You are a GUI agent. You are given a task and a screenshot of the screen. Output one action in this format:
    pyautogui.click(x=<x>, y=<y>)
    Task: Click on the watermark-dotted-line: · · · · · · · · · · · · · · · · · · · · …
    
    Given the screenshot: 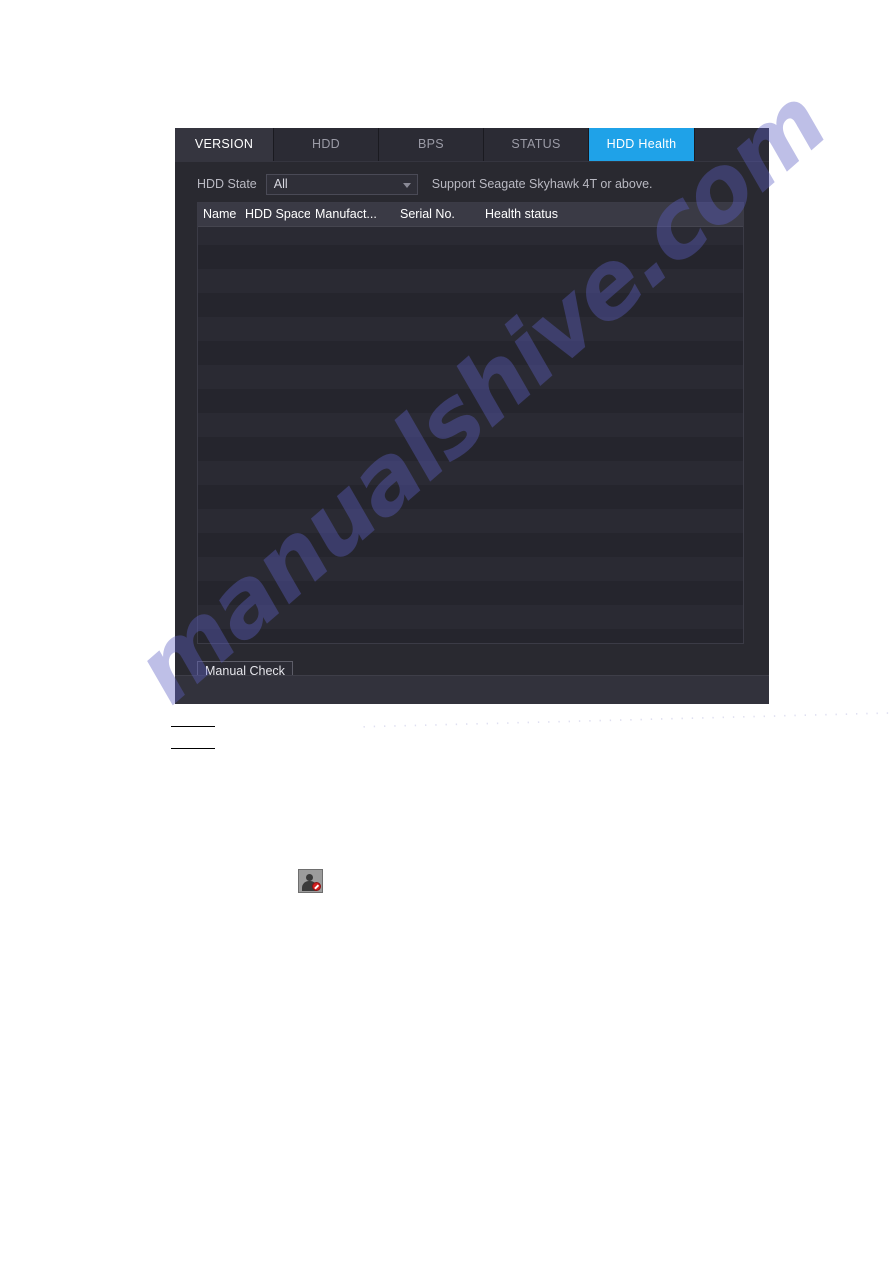 What is the action you would take?
    pyautogui.click(x=627, y=720)
    